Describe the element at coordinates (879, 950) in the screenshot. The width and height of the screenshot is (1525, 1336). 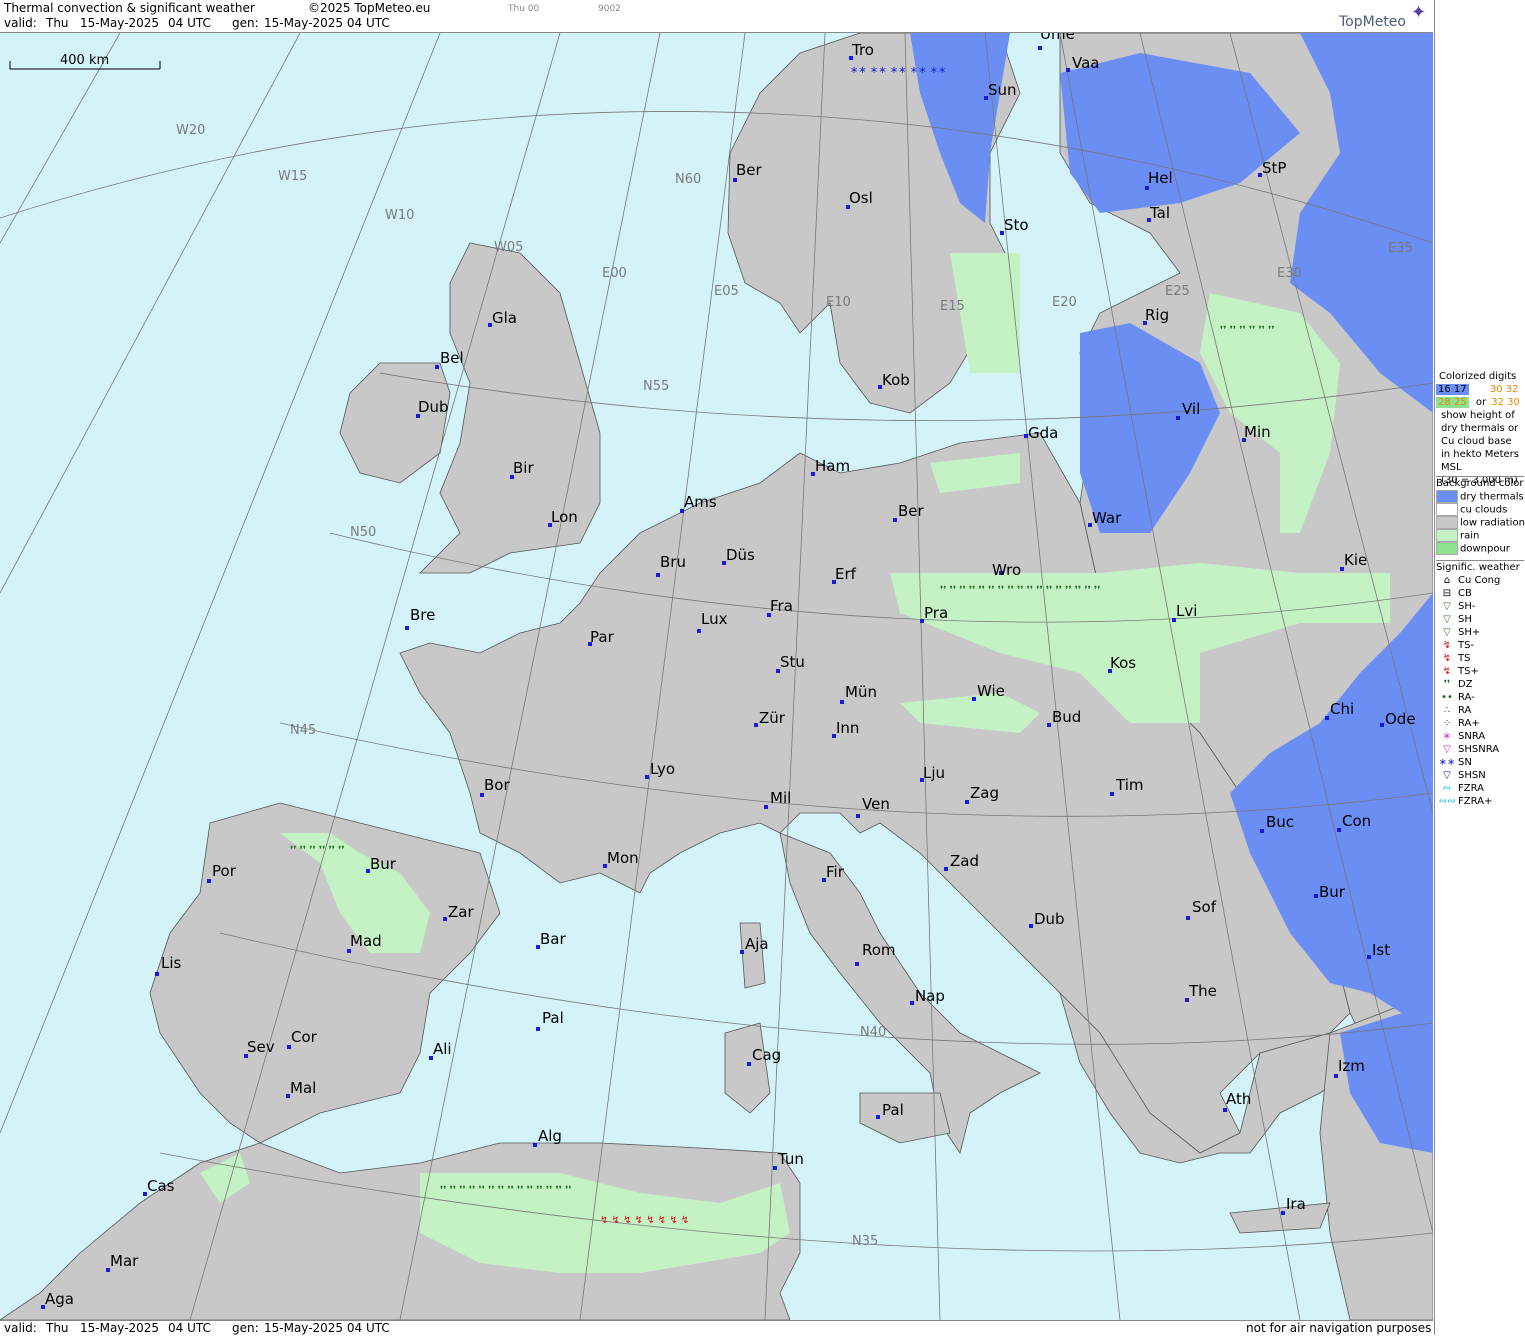
I see `city-label: Rom` at that location.